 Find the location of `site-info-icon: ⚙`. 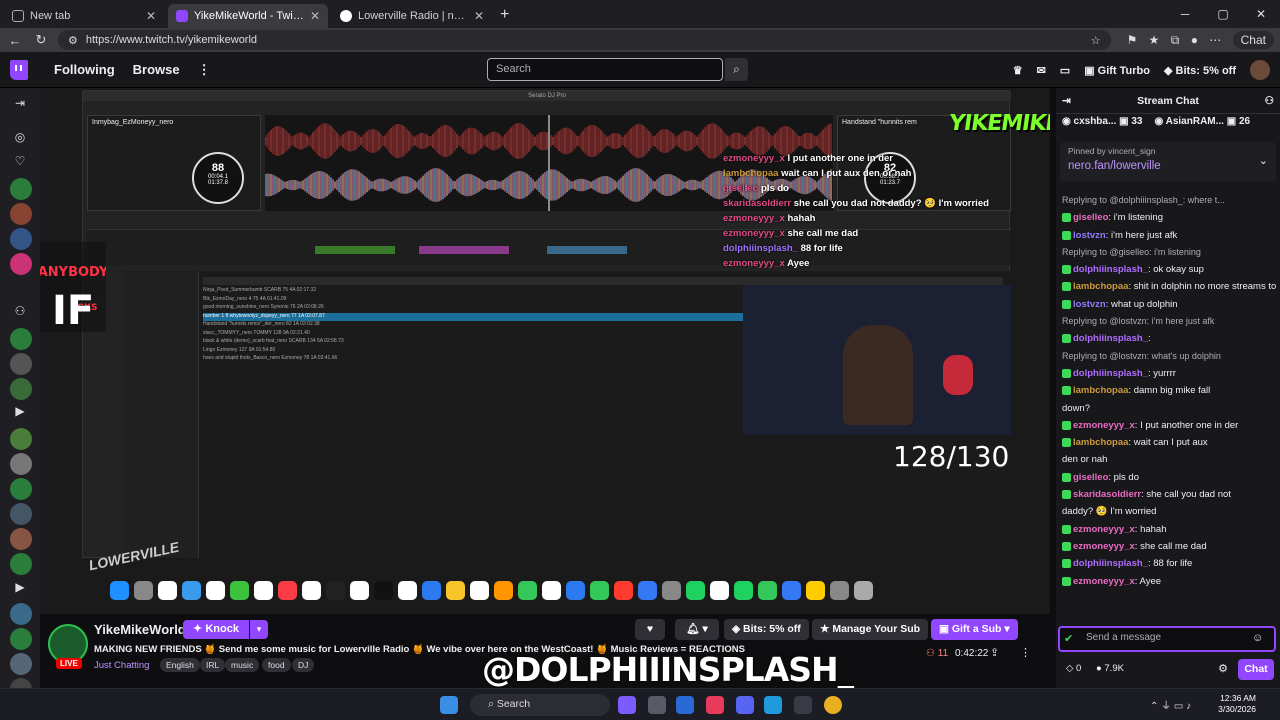

site-info-icon: ⚙ is located at coordinates (73, 40).